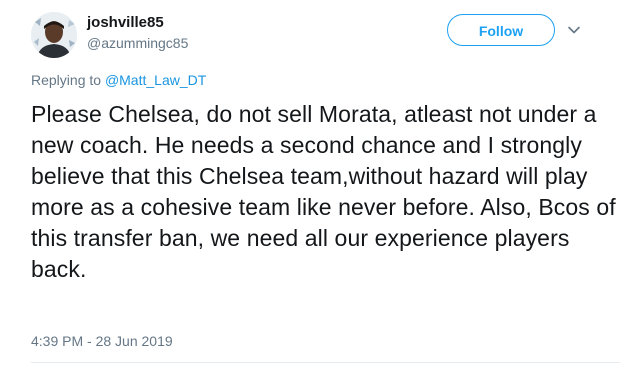 The width and height of the screenshot is (620, 373). What do you see at coordinates (155, 80) in the screenshot?
I see `reply-mention-link: @Matt_Law_DT` at bounding box center [155, 80].